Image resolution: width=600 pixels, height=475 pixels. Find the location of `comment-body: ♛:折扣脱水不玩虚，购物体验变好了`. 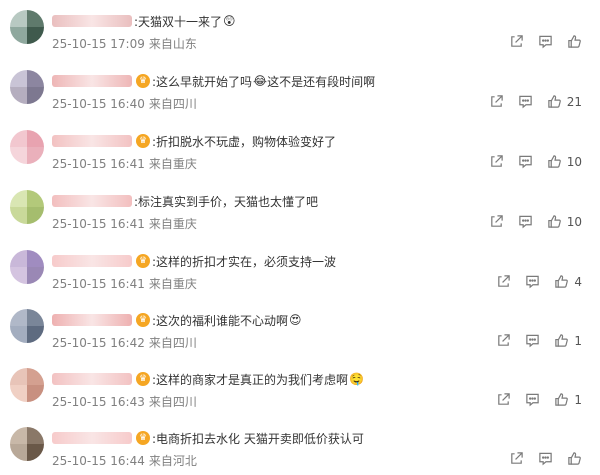

comment-body: ♛:折扣脱水不玩虚，购物体验变好了 is located at coordinates (194, 141).